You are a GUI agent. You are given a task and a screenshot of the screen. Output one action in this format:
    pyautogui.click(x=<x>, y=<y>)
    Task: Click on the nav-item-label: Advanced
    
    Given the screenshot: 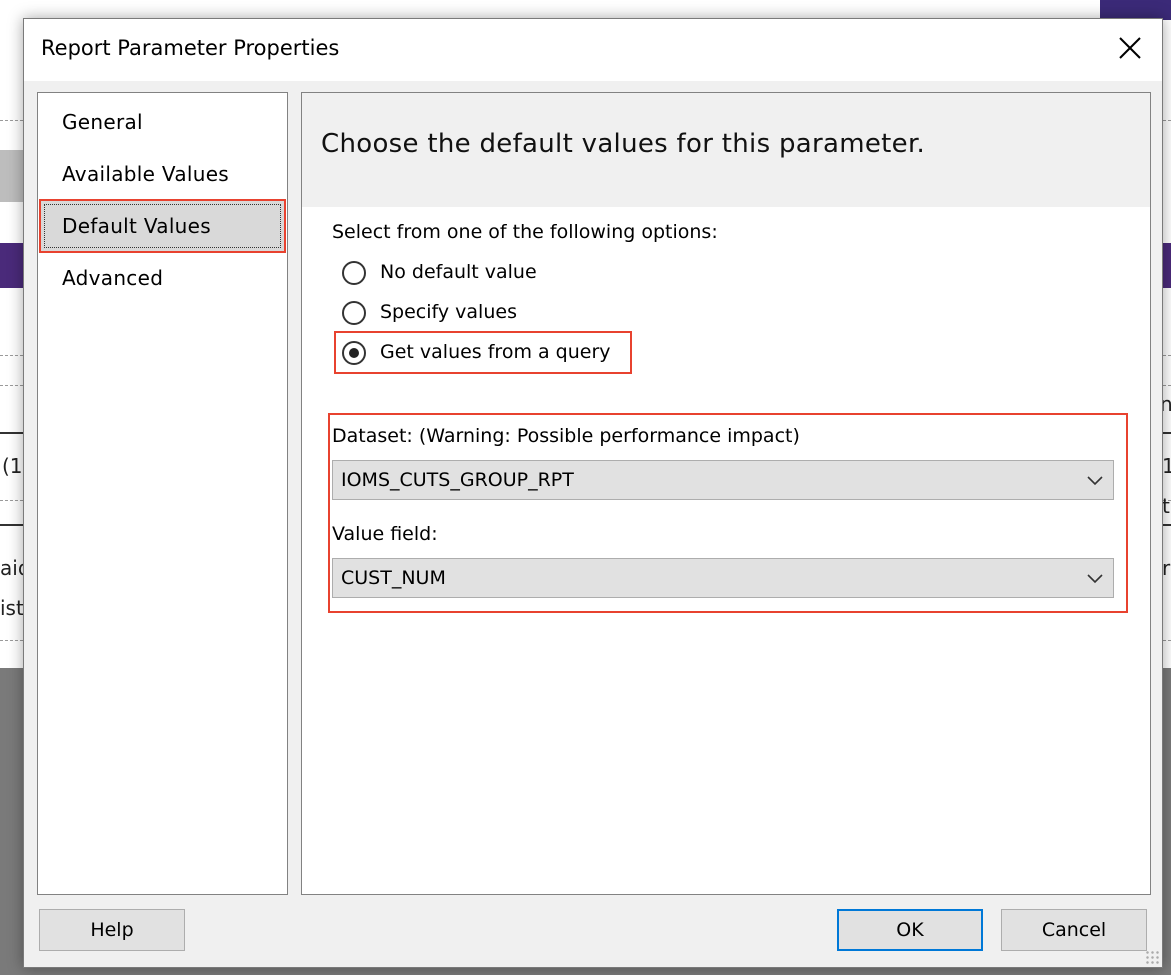 What is the action you would take?
    pyautogui.click(x=113, y=278)
    